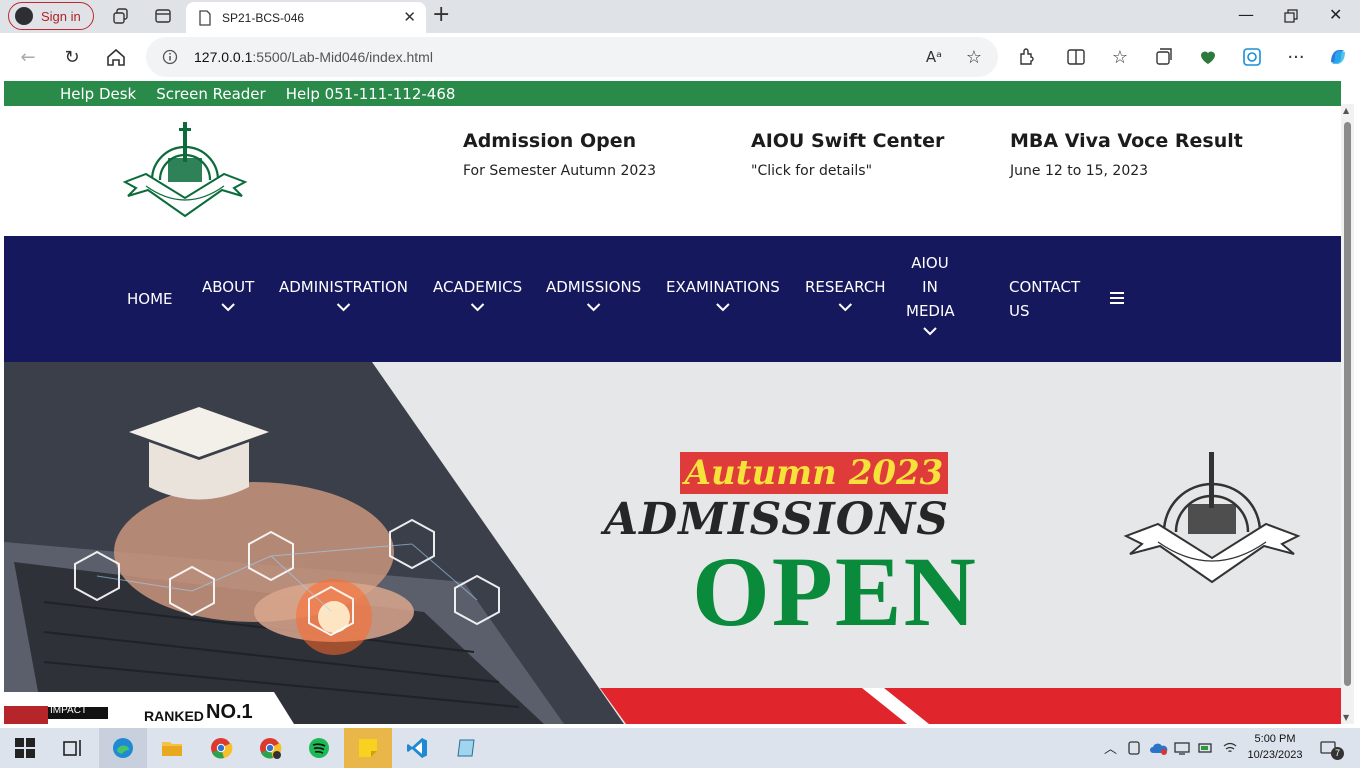 This screenshot has height=768, width=1360. Describe the element at coordinates (1079, 171) in the screenshot. I see `viva-result-subtitle: June 12 to 15, 2023` at that location.